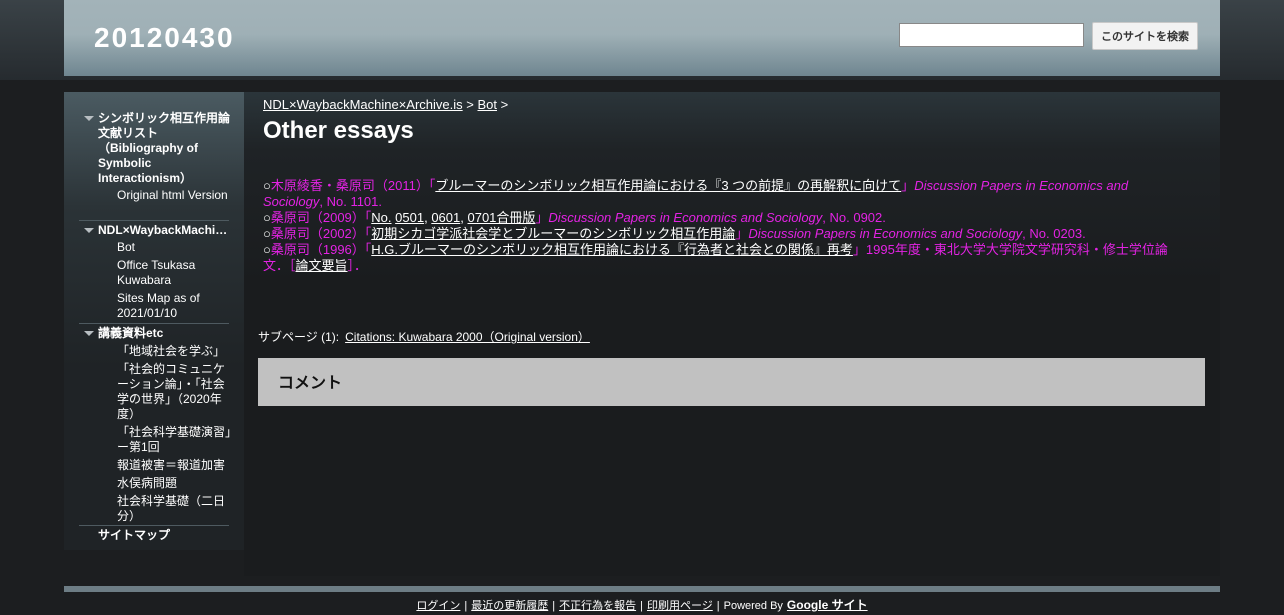 Image resolution: width=1284 pixels, height=615 pixels. Describe the element at coordinates (642, 589) in the screenshot. I see `footer-bar` at that location.